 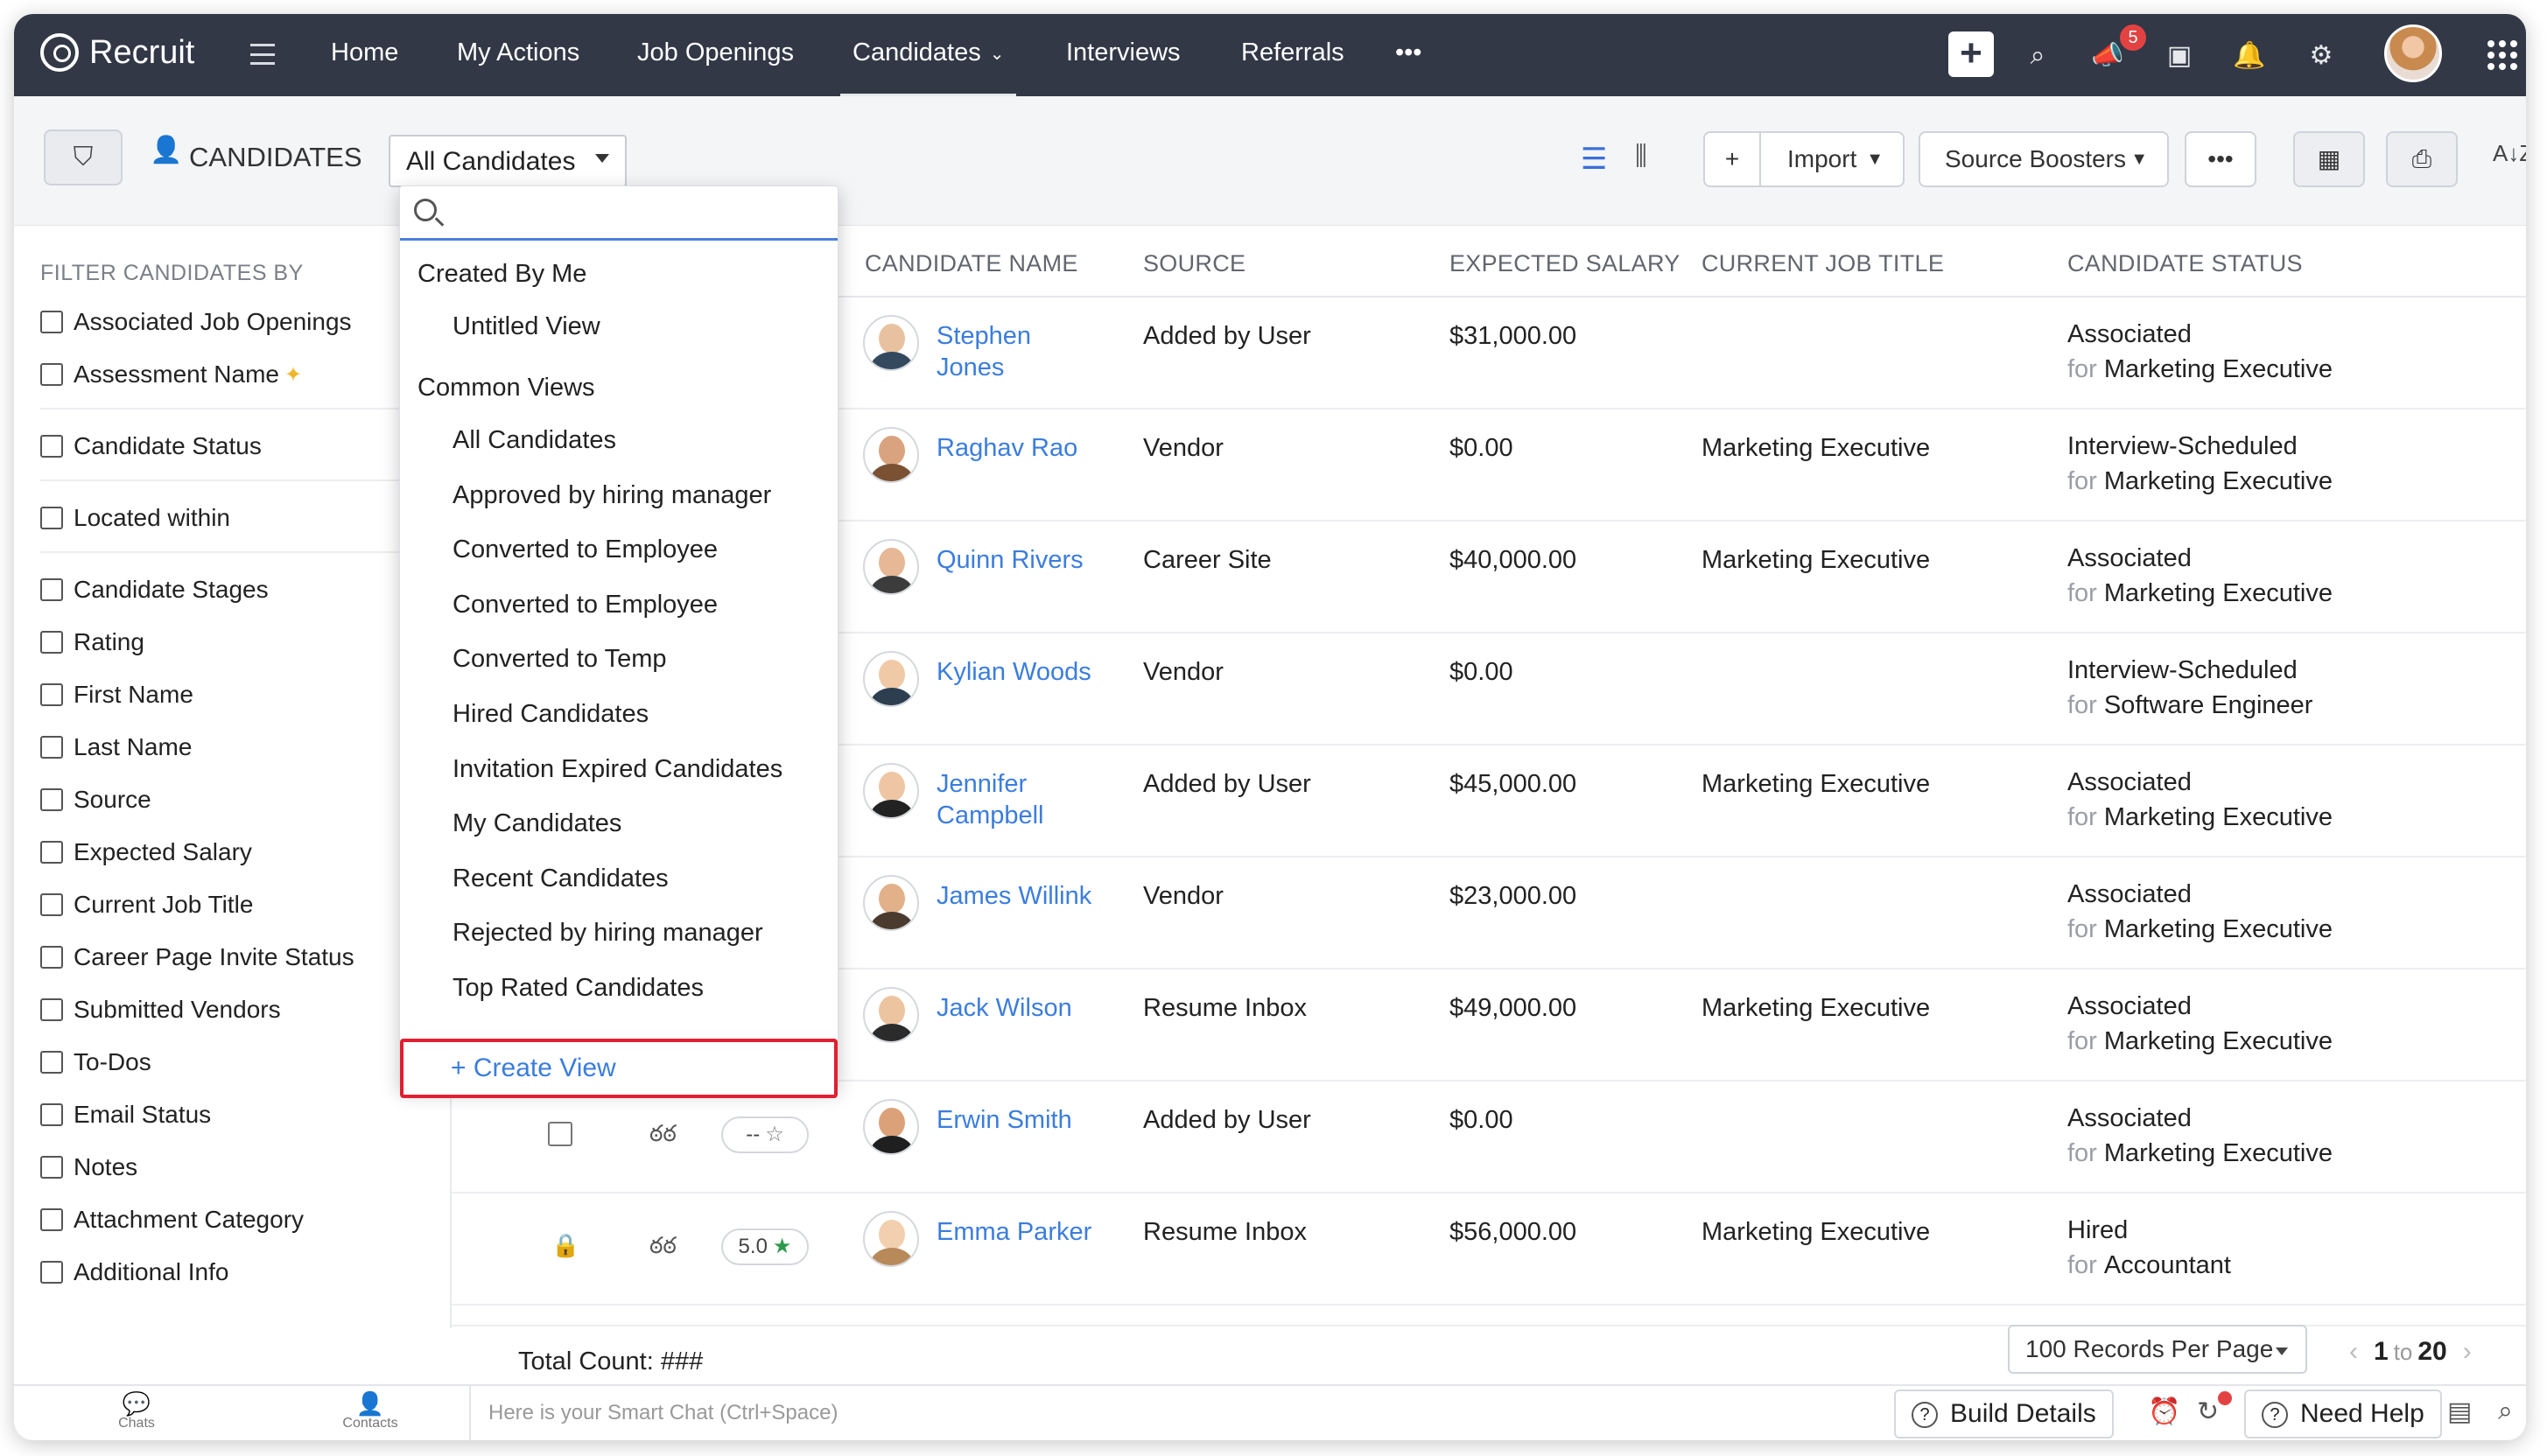 What do you see at coordinates (1020, 1120) in the screenshot?
I see `candidate-name-link: Erwin Smith` at bounding box center [1020, 1120].